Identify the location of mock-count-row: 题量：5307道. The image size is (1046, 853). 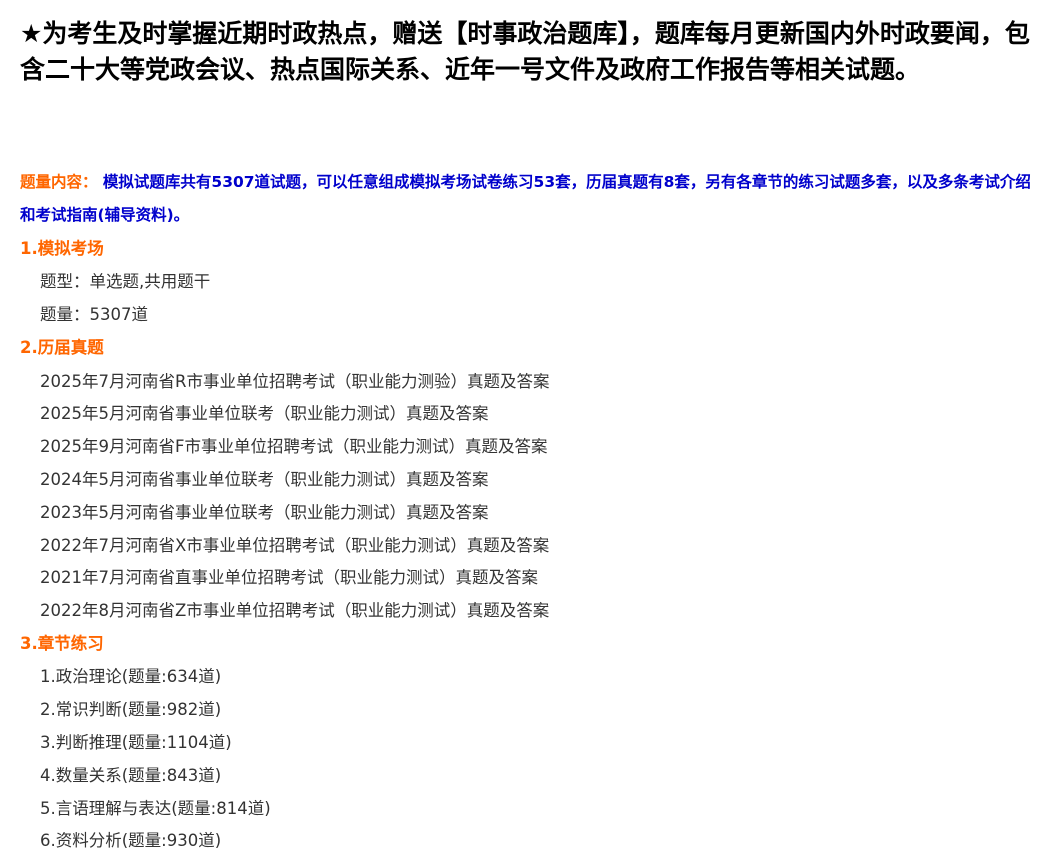
(94, 315).